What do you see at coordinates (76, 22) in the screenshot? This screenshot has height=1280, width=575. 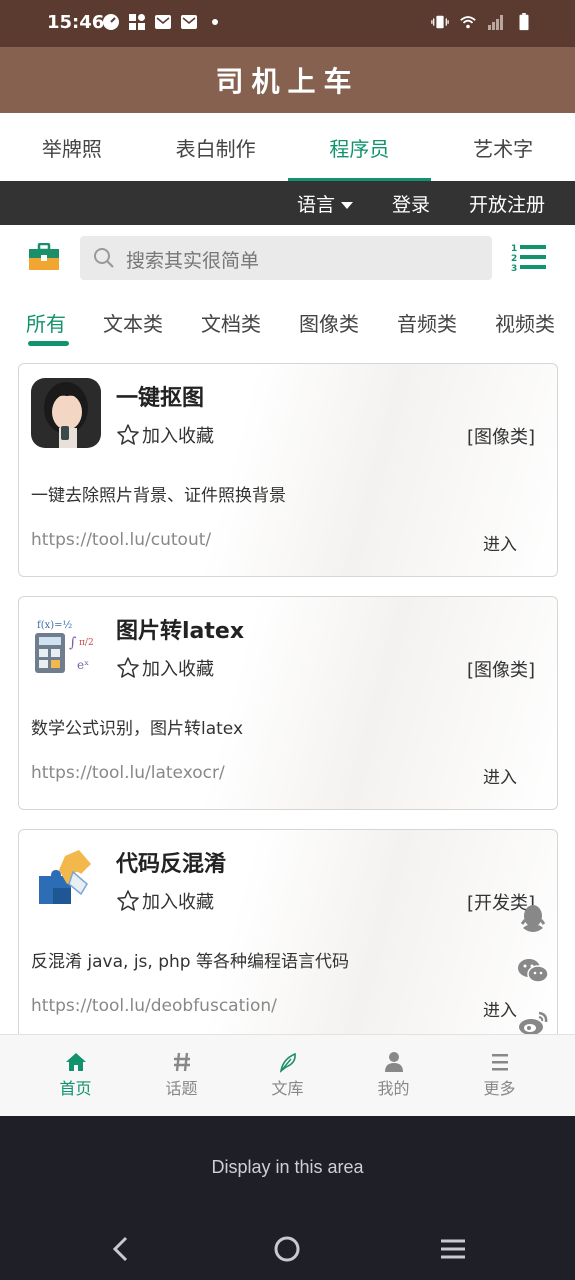 I see `status-time: 15:46` at bounding box center [76, 22].